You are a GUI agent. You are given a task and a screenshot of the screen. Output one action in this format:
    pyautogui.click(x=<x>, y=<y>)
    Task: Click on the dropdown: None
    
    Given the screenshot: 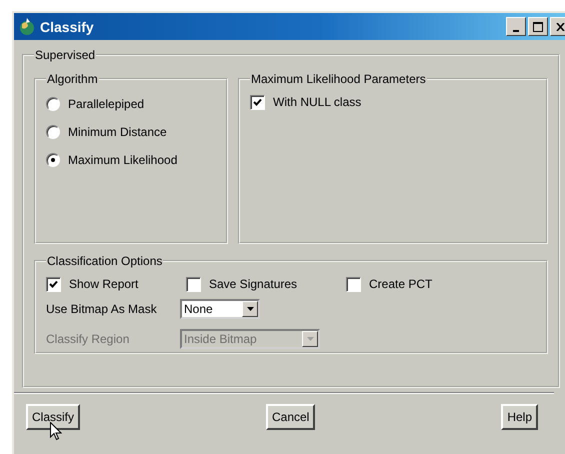 What is the action you would take?
    pyautogui.click(x=220, y=309)
    